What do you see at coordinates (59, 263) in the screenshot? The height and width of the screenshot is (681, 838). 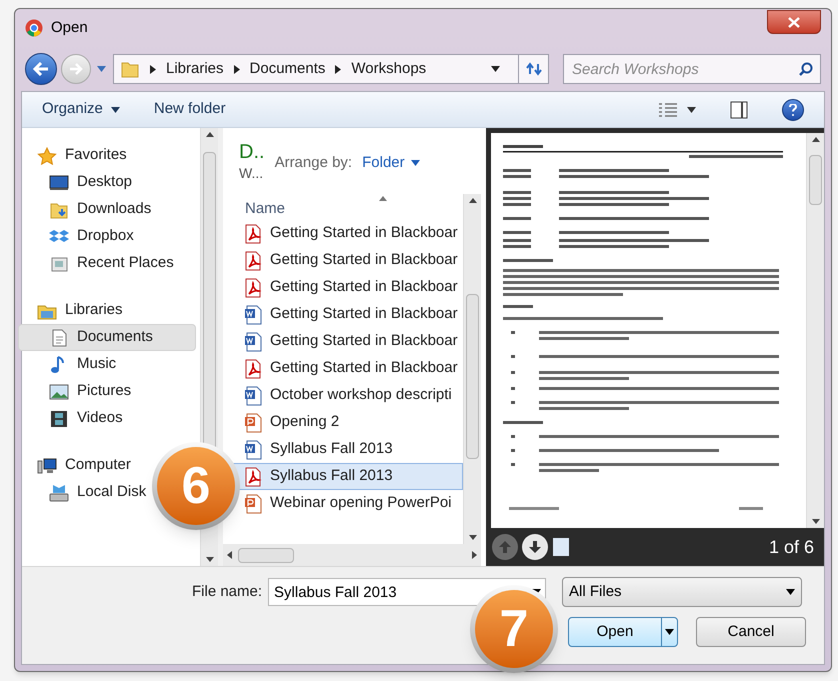 I see `recent-places-icon` at bounding box center [59, 263].